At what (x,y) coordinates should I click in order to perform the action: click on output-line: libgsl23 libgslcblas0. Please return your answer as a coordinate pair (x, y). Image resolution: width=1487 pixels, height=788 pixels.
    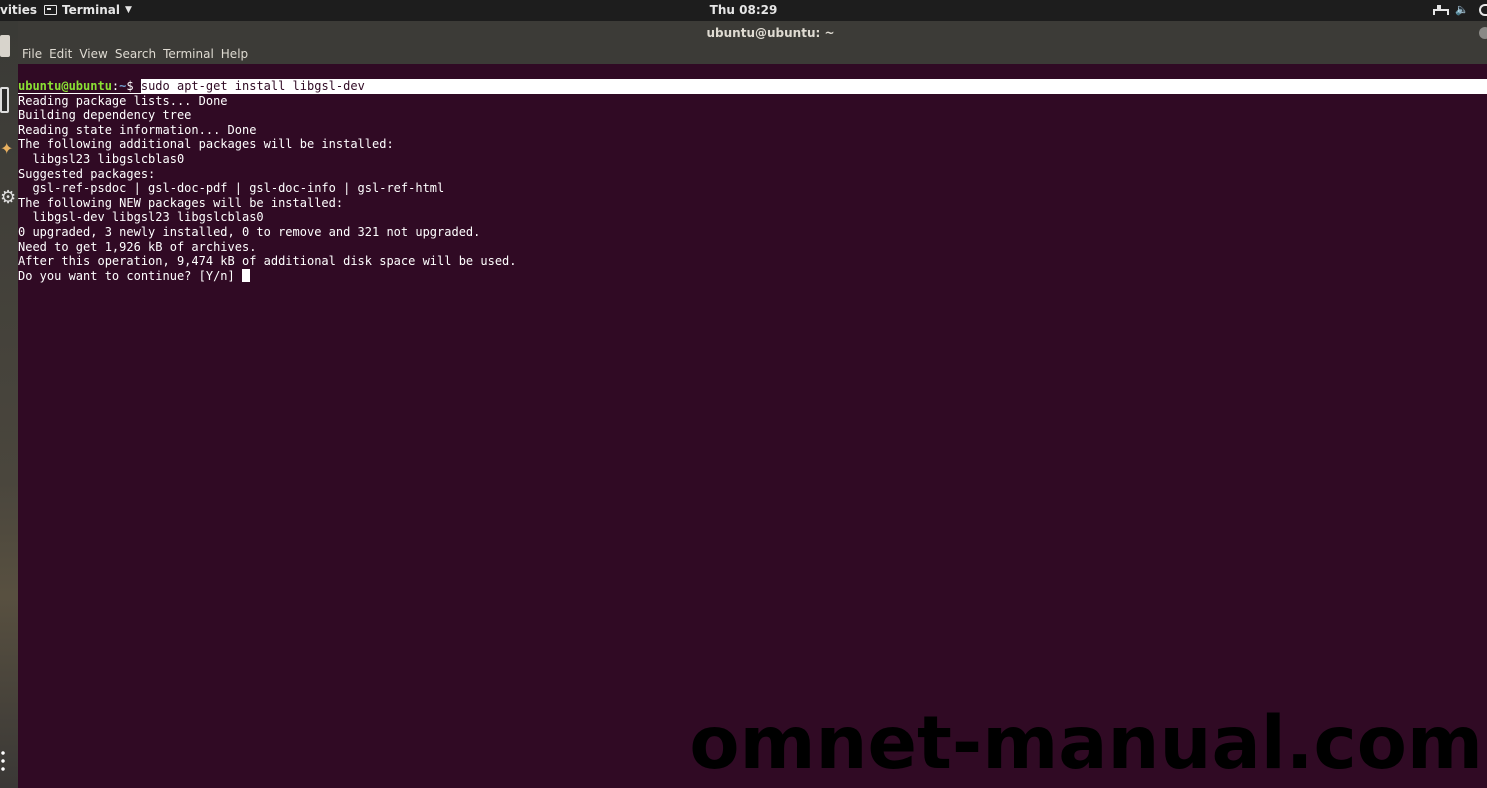
    Looking at the image, I should click on (101, 158).